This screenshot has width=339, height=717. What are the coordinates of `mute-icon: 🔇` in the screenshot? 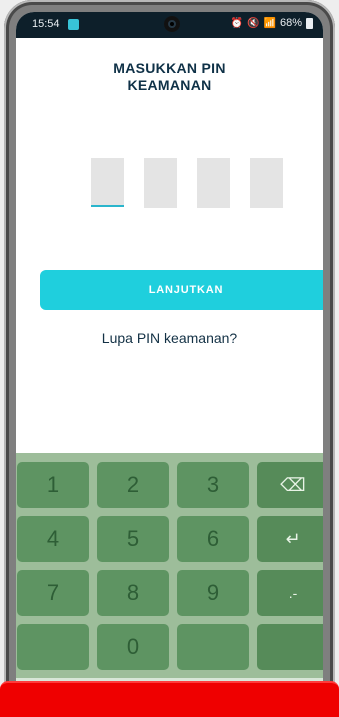 It's located at (253, 23).